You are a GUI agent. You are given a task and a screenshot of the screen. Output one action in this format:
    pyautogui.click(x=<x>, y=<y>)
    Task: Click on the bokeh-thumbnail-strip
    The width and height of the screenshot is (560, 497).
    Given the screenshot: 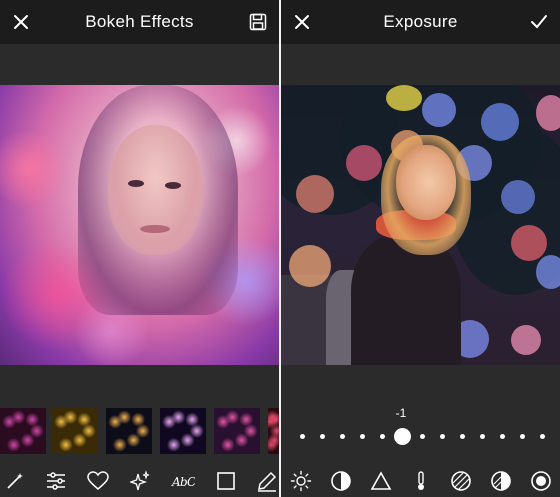 What is the action you would take?
    pyautogui.click(x=139, y=432)
    